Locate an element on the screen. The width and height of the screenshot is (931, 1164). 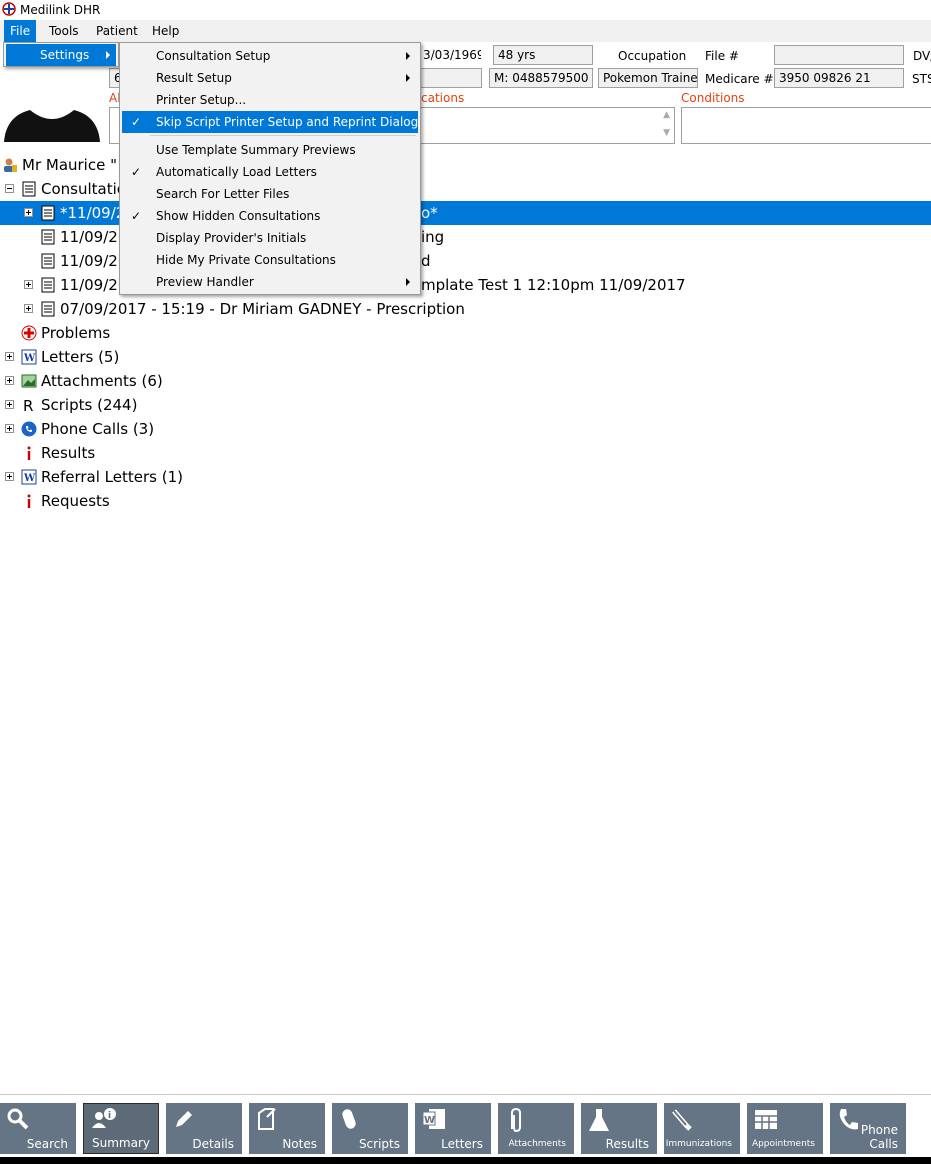
menu-item-show-hidden-consultations: ✓ Show Hidden Consultations is located at coordinates (270, 216).